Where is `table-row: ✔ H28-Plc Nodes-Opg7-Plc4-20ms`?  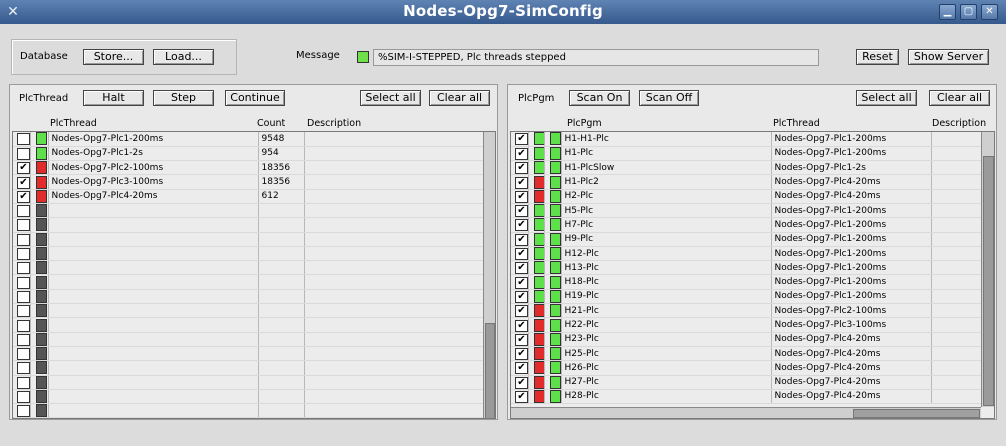 table-row: ✔ H28-Plc Nodes-Opg7-Plc4-20ms is located at coordinates (746, 397).